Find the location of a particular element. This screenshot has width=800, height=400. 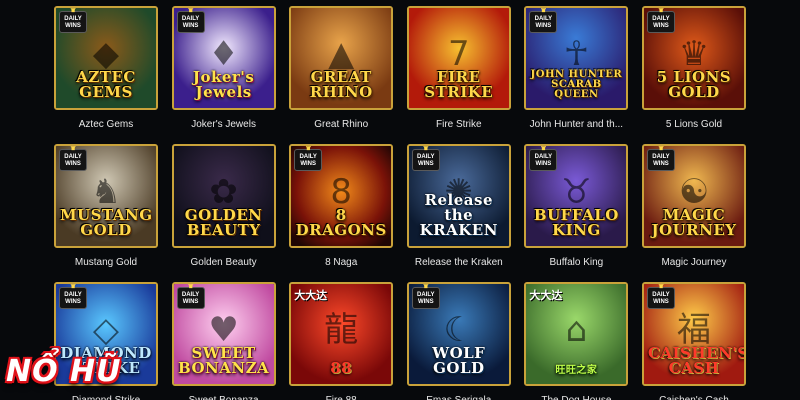

game-card: ♉ ♛ DAILY WINS BUFFALO KING Buffalo King is located at coordinates (576, 211).